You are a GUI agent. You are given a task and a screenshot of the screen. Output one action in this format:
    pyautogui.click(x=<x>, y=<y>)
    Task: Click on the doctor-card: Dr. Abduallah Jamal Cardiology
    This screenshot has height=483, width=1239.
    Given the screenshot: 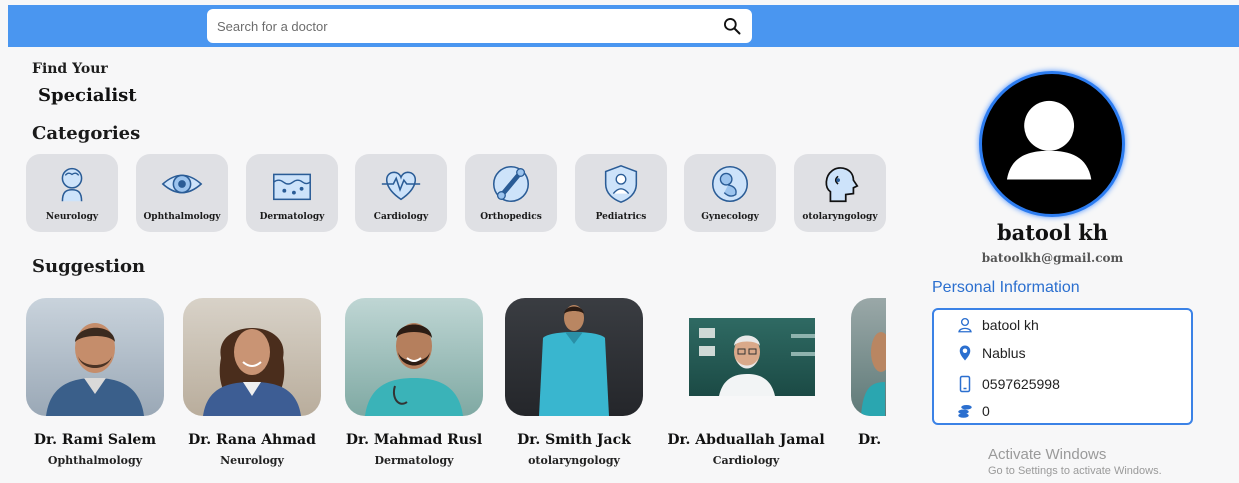 What is the action you would take?
    pyautogui.click(x=746, y=382)
    